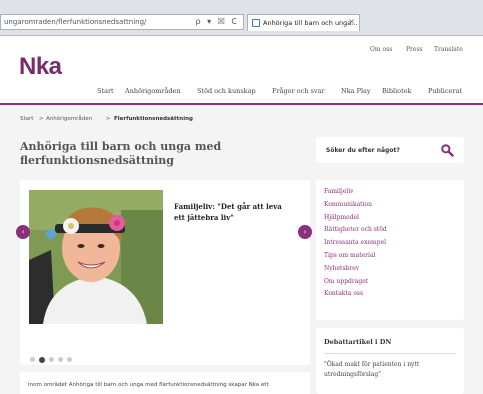  I want to click on util-link-press: Press, so click(414, 49).